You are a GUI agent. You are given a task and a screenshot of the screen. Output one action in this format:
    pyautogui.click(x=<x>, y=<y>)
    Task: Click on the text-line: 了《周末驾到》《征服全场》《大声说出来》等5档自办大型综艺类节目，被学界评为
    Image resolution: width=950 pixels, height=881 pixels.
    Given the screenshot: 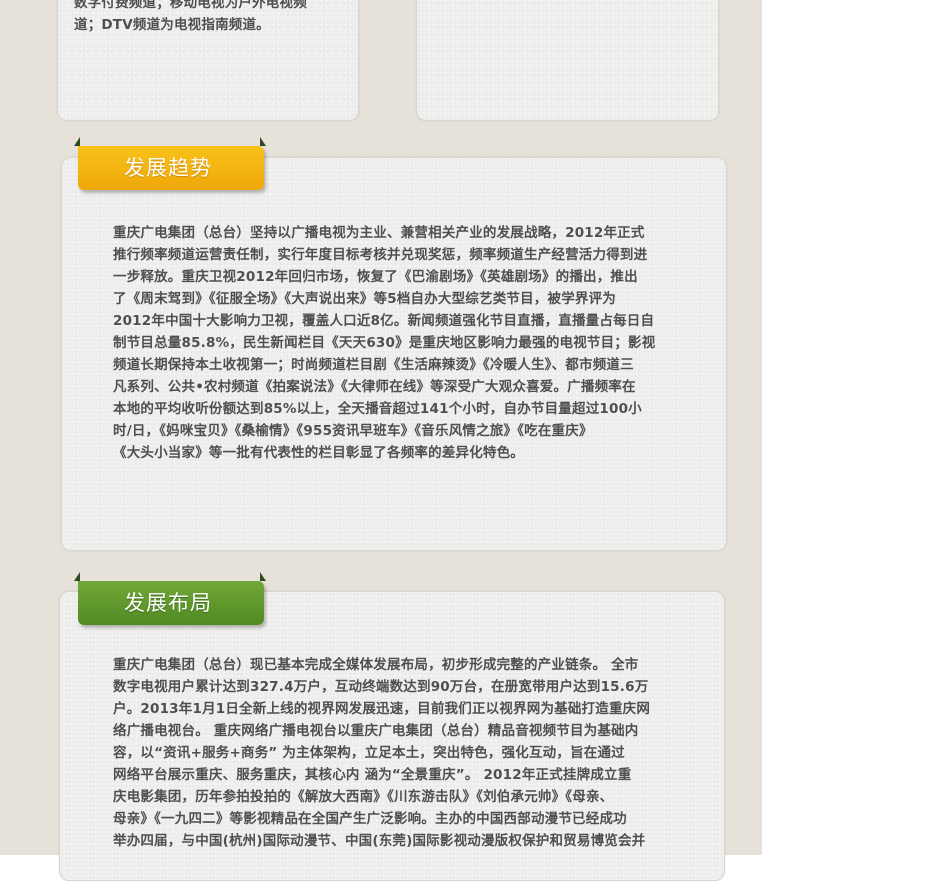 What is the action you would take?
    pyautogui.click(x=364, y=299)
    